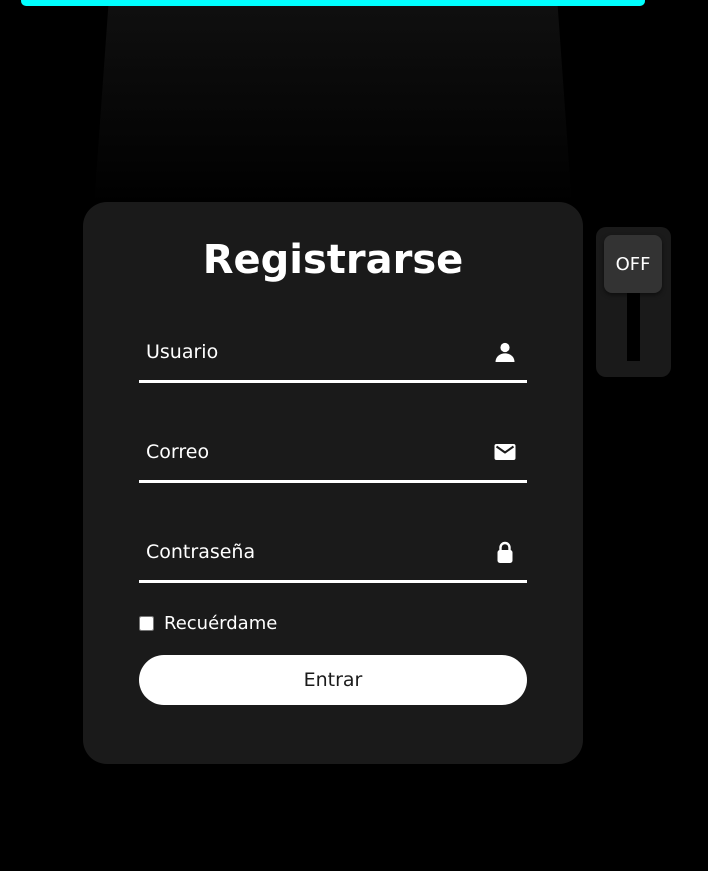 The height and width of the screenshot is (871, 708). What do you see at coordinates (333, 680) in the screenshot?
I see `submit-button: Entrar` at bounding box center [333, 680].